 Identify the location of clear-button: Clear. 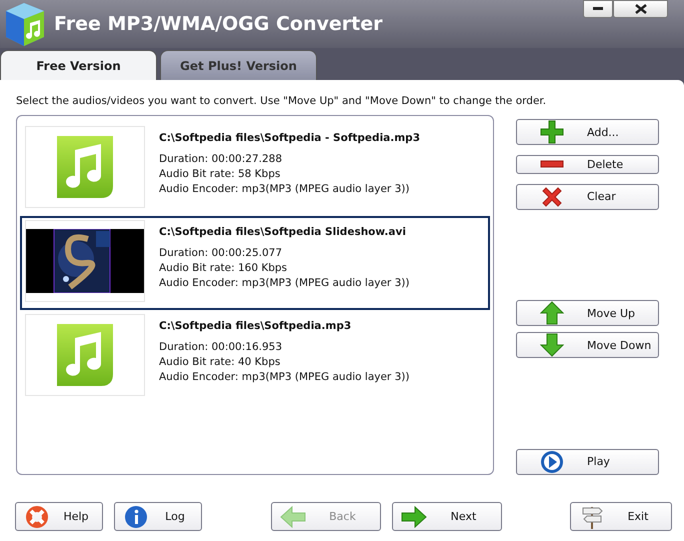
(587, 197).